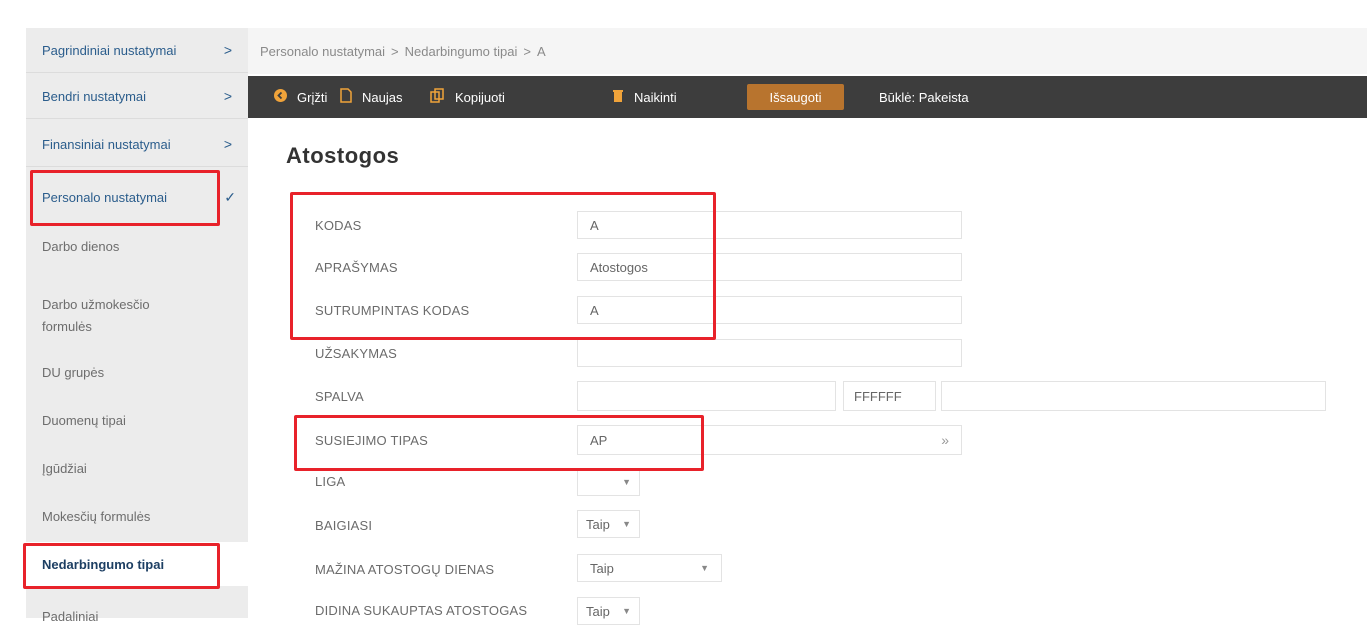 The image size is (1367, 638). I want to click on copy-icon, so click(437, 97).